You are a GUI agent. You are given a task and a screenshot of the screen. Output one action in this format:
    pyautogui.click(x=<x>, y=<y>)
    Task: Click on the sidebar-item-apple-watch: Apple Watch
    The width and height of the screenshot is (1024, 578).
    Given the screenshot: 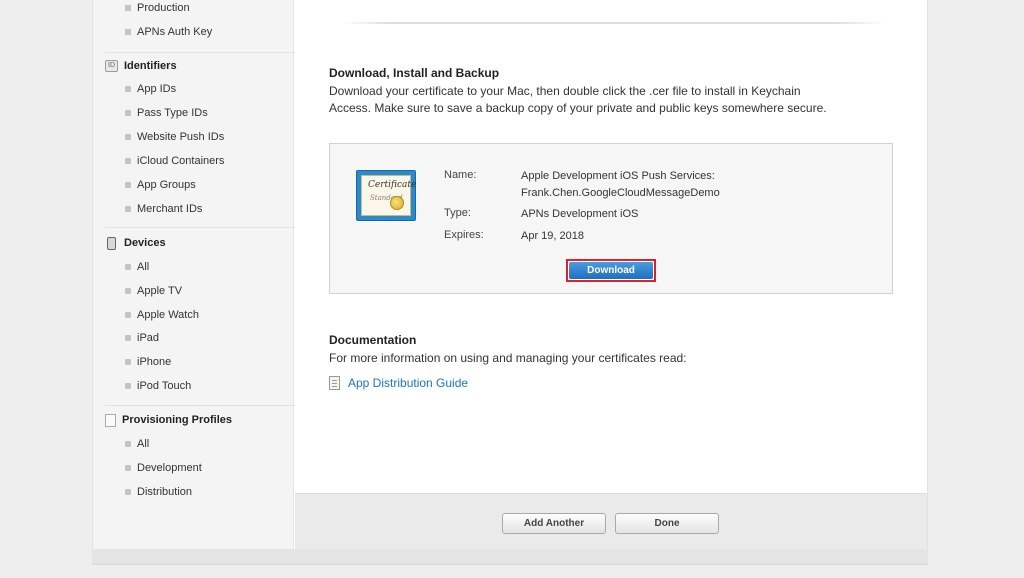 What is the action you would take?
    pyautogui.click(x=162, y=315)
    